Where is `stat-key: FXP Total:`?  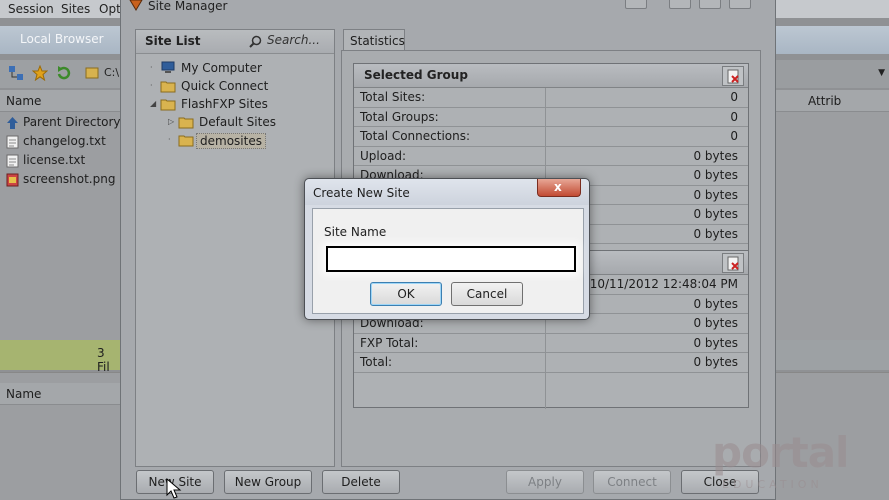
stat-key: FXP Total: is located at coordinates (389, 342).